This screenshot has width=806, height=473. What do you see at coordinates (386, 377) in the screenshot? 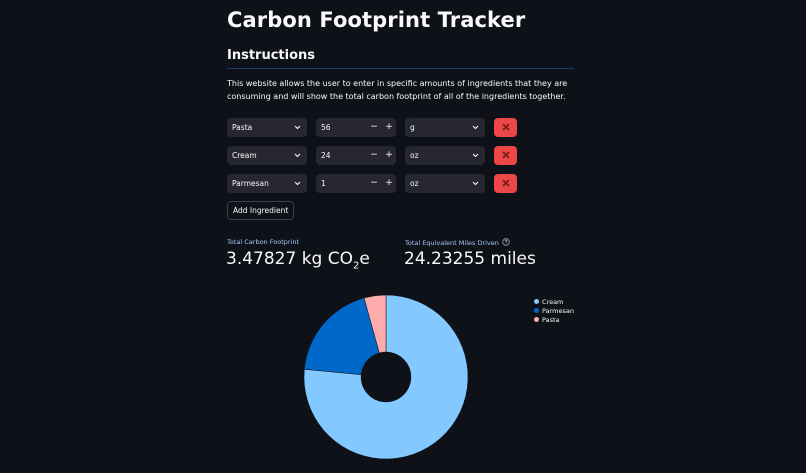
I see `carbon-pie-chart` at bounding box center [386, 377].